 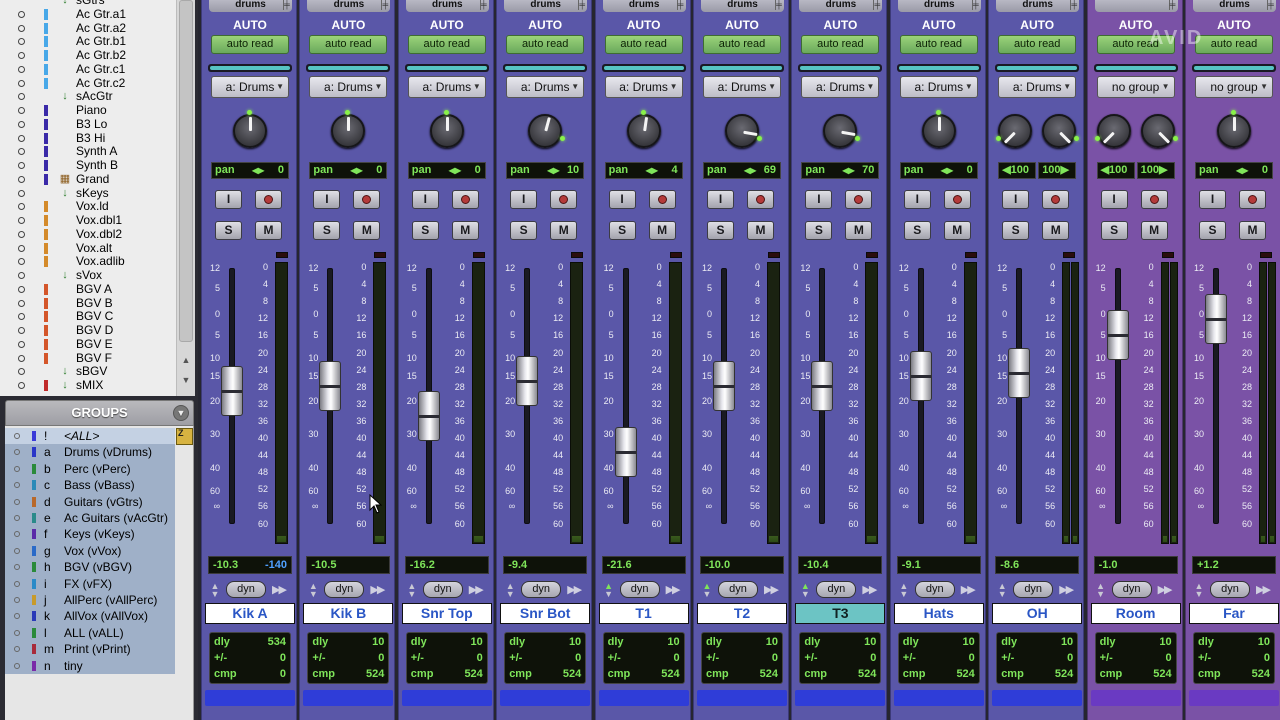 What do you see at coordinates (742, 170) in the screenshot?
I see `pan-display: pan ◀▶ 69` at bounding box center [742, 170].